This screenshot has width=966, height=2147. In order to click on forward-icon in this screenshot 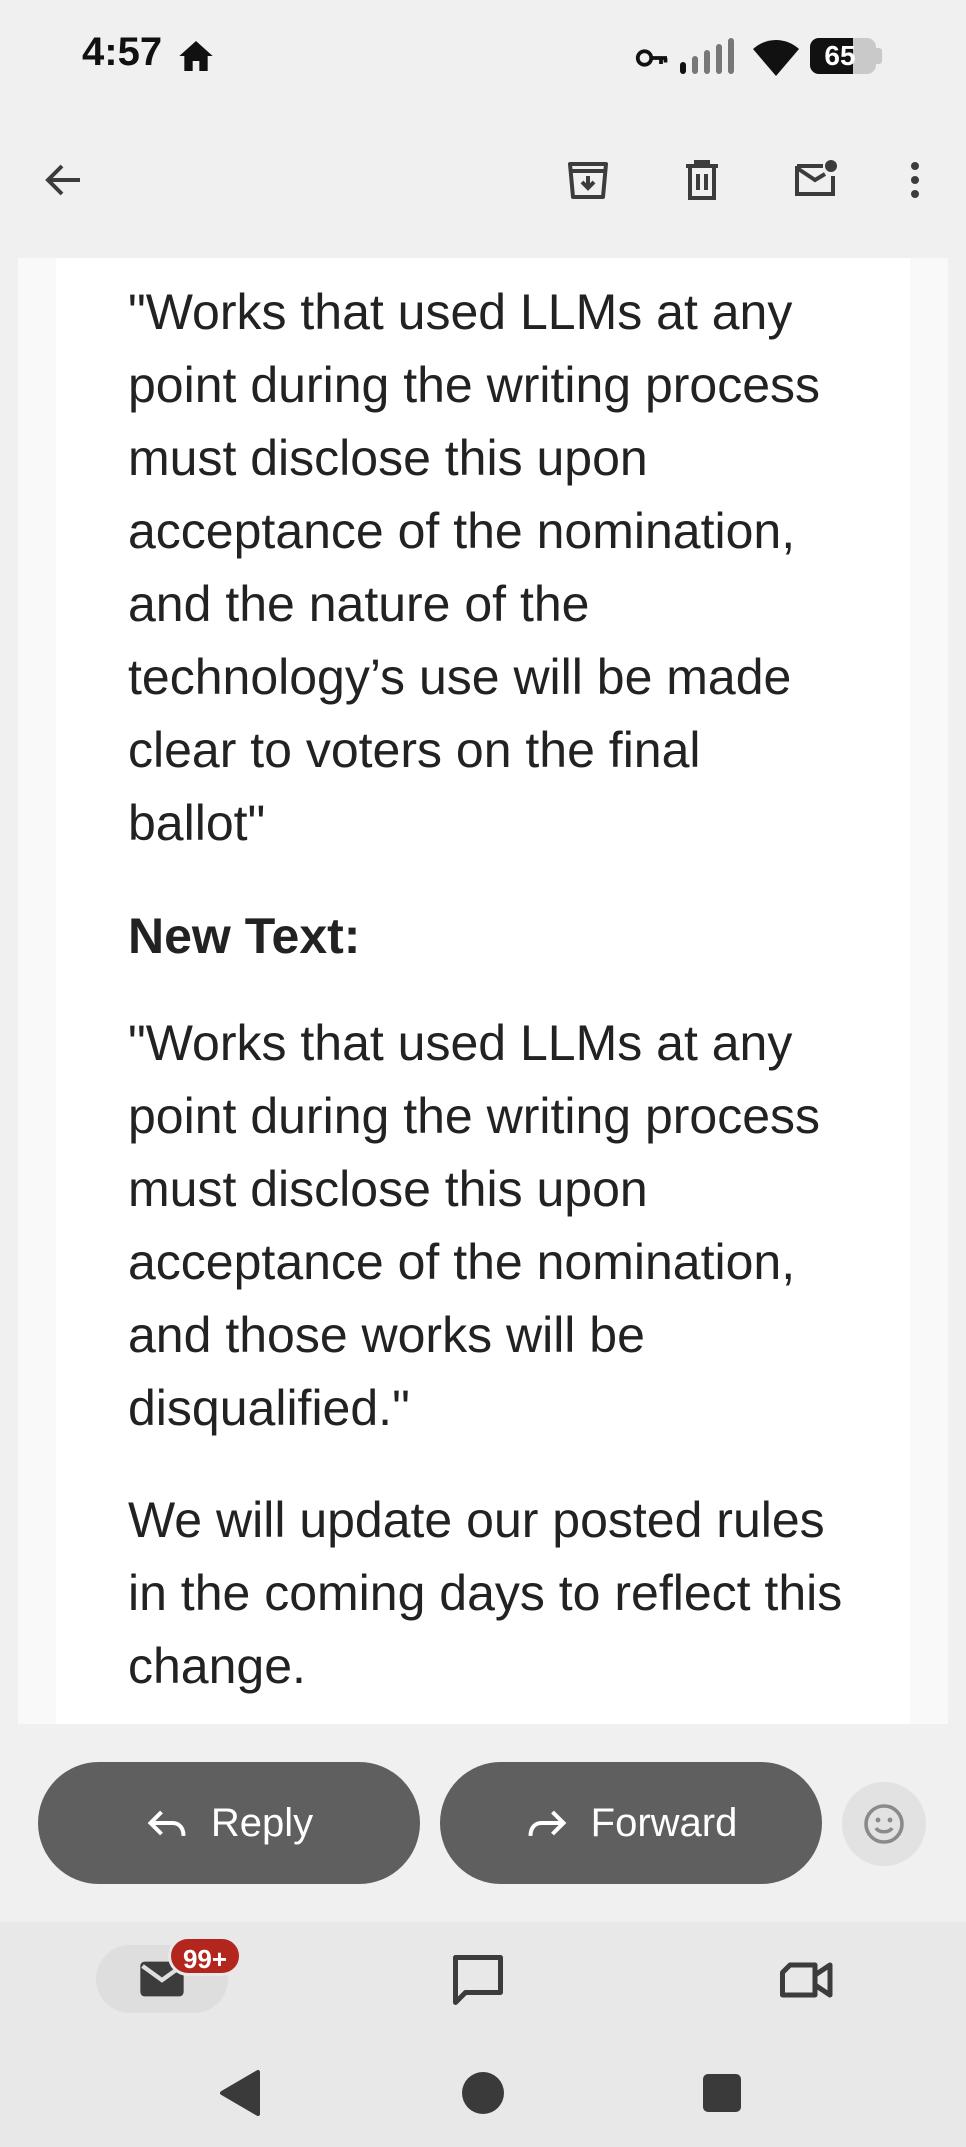, I will do `click(547, 1823)`.